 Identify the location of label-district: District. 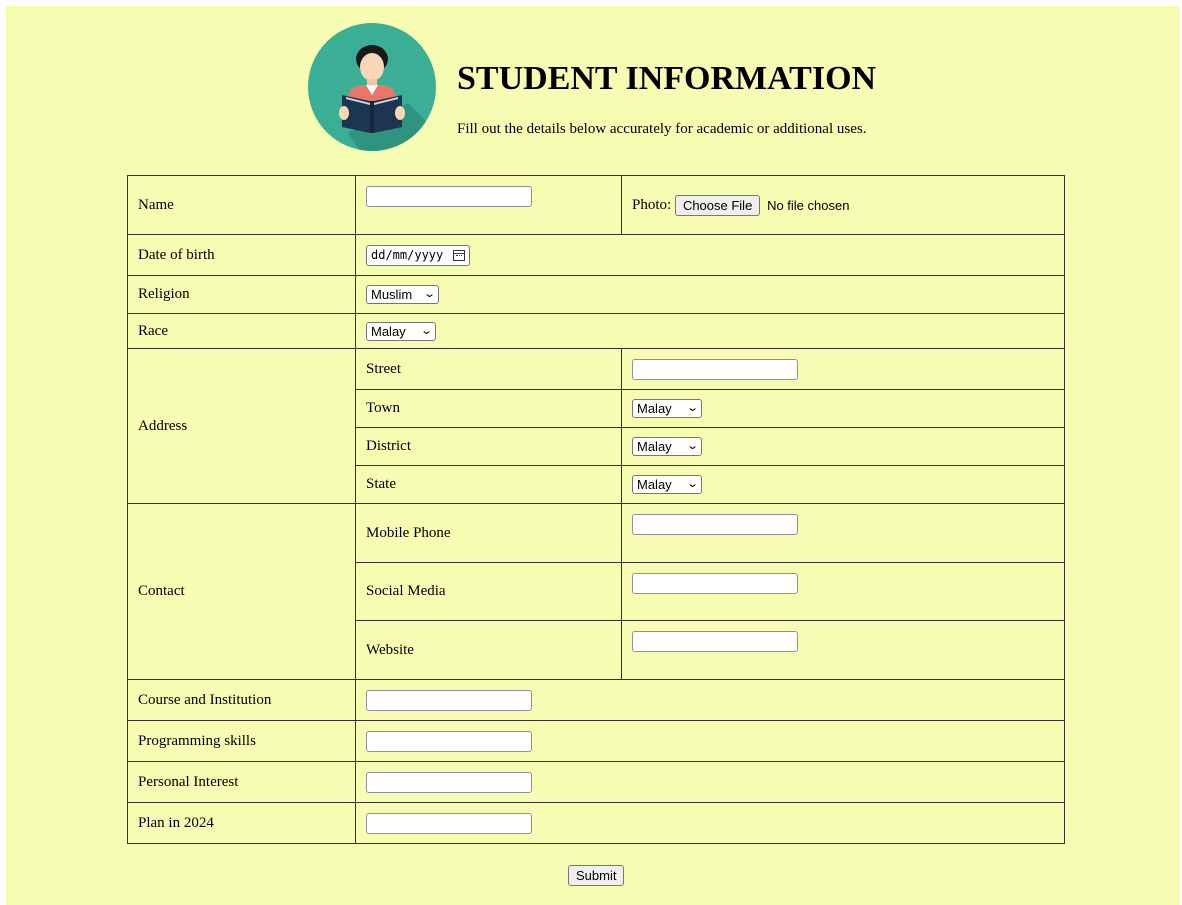
(488, 446).